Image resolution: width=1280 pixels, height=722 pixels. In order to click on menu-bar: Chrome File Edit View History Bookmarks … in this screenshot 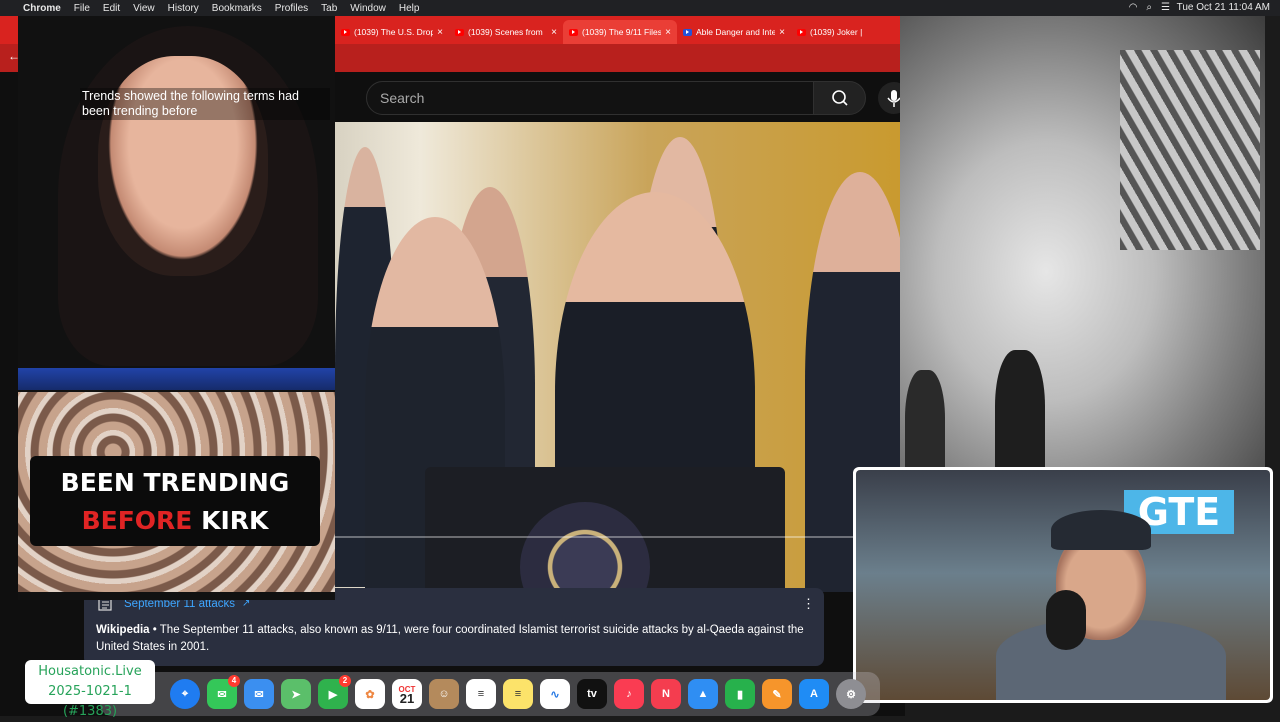, I will do `click(640, 8)`.